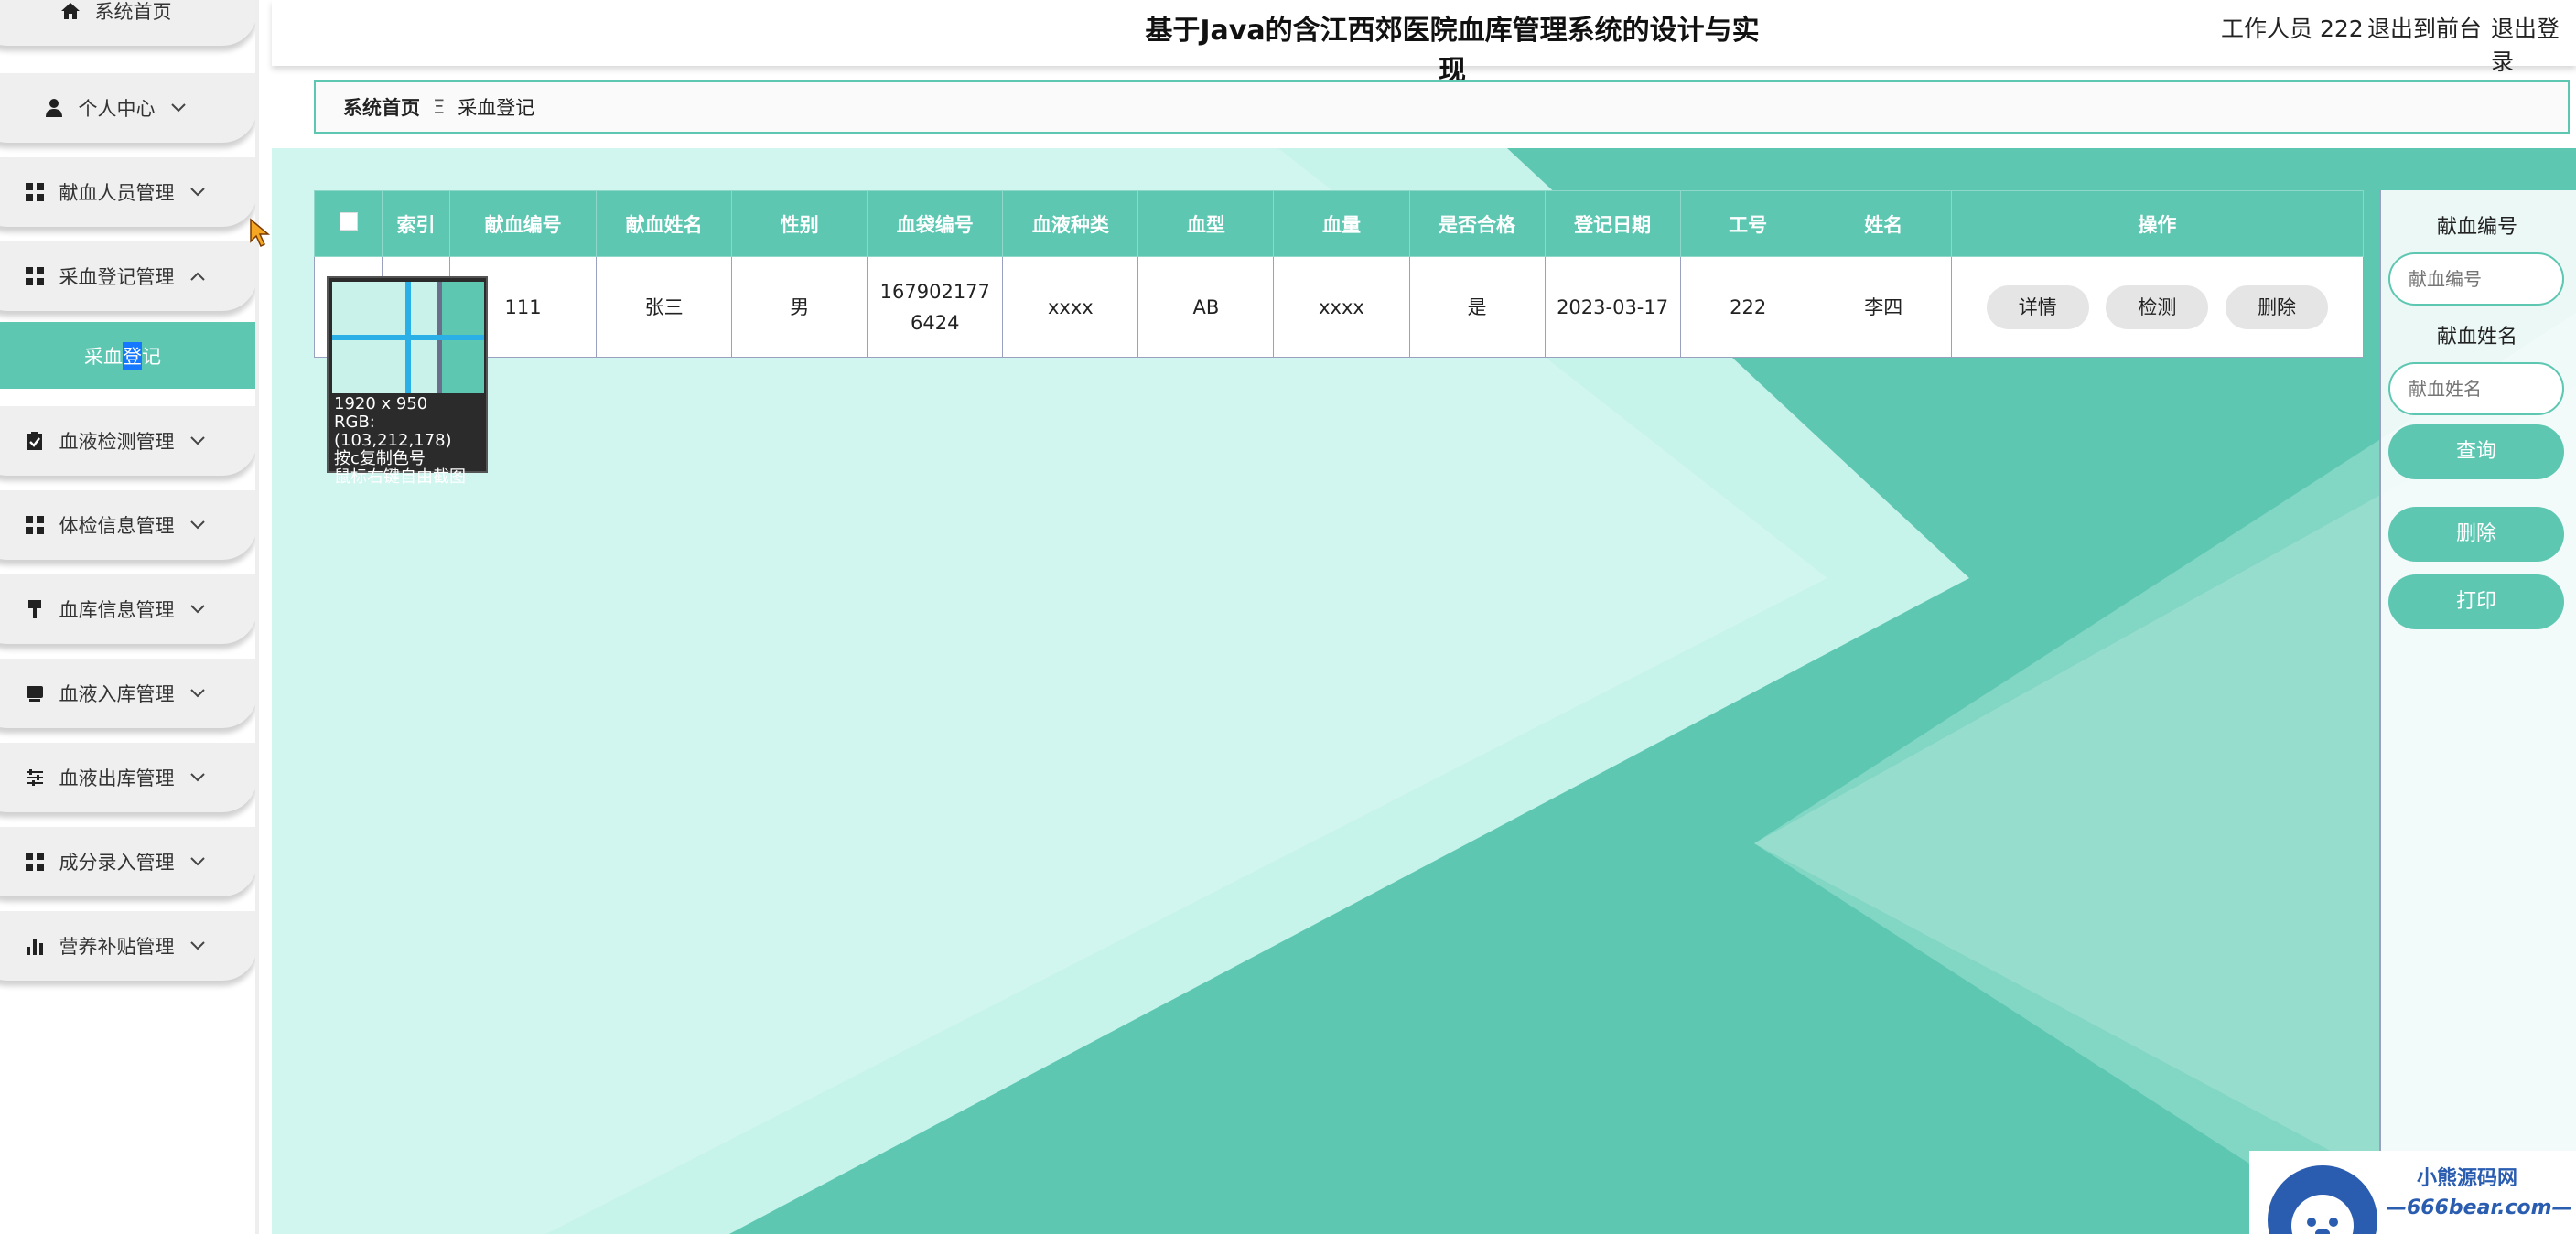 This screenshot has width=2576, height=1234. What do you see at coordinates (2476, 279) in the screenshot?
I see `donor-no-input` at bounding box center [2476, 279].